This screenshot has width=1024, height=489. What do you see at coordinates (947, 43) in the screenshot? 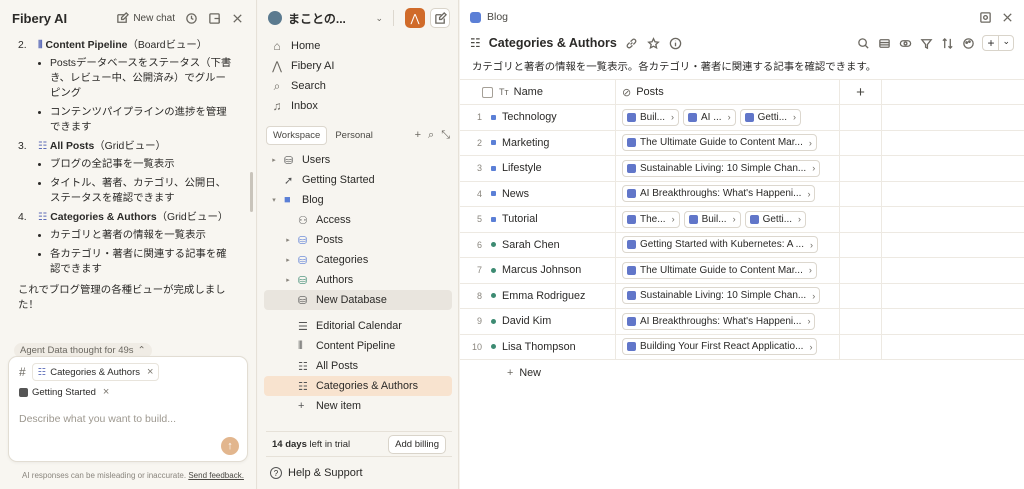
I see `sort-icon` at bounding box center [947, 43].